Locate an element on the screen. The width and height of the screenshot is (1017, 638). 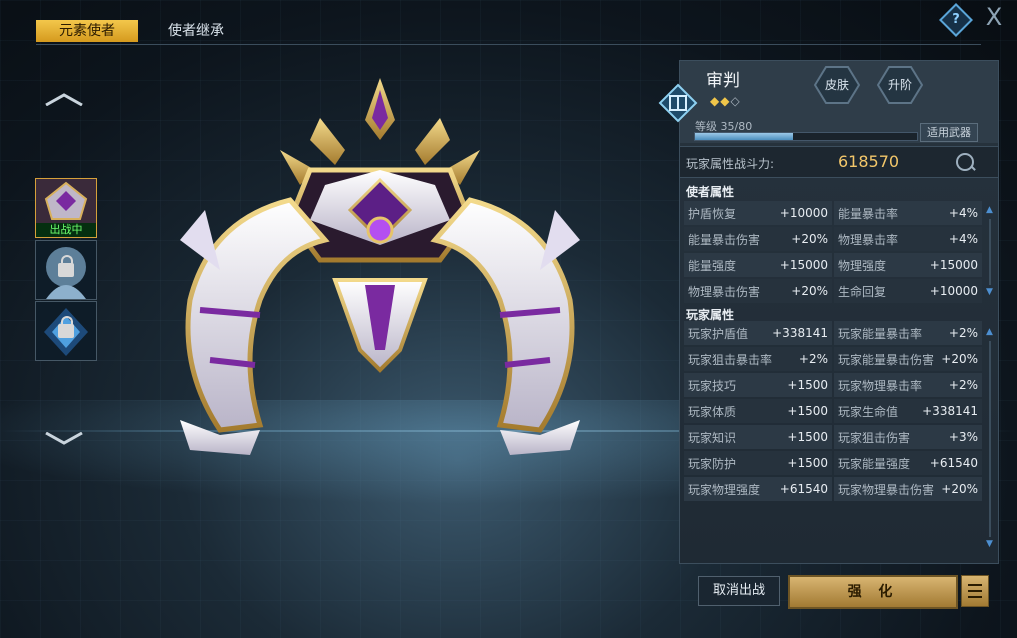
attribute-cell: 玩家护盾值 +338141 is located at coordinates (758, 333).